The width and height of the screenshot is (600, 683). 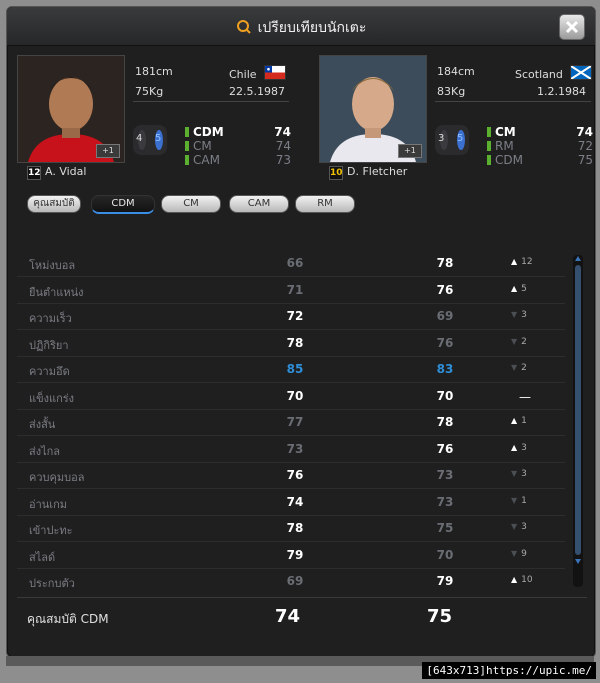 I want to click on stat-value-1: 73, so click(x=295, y=448).